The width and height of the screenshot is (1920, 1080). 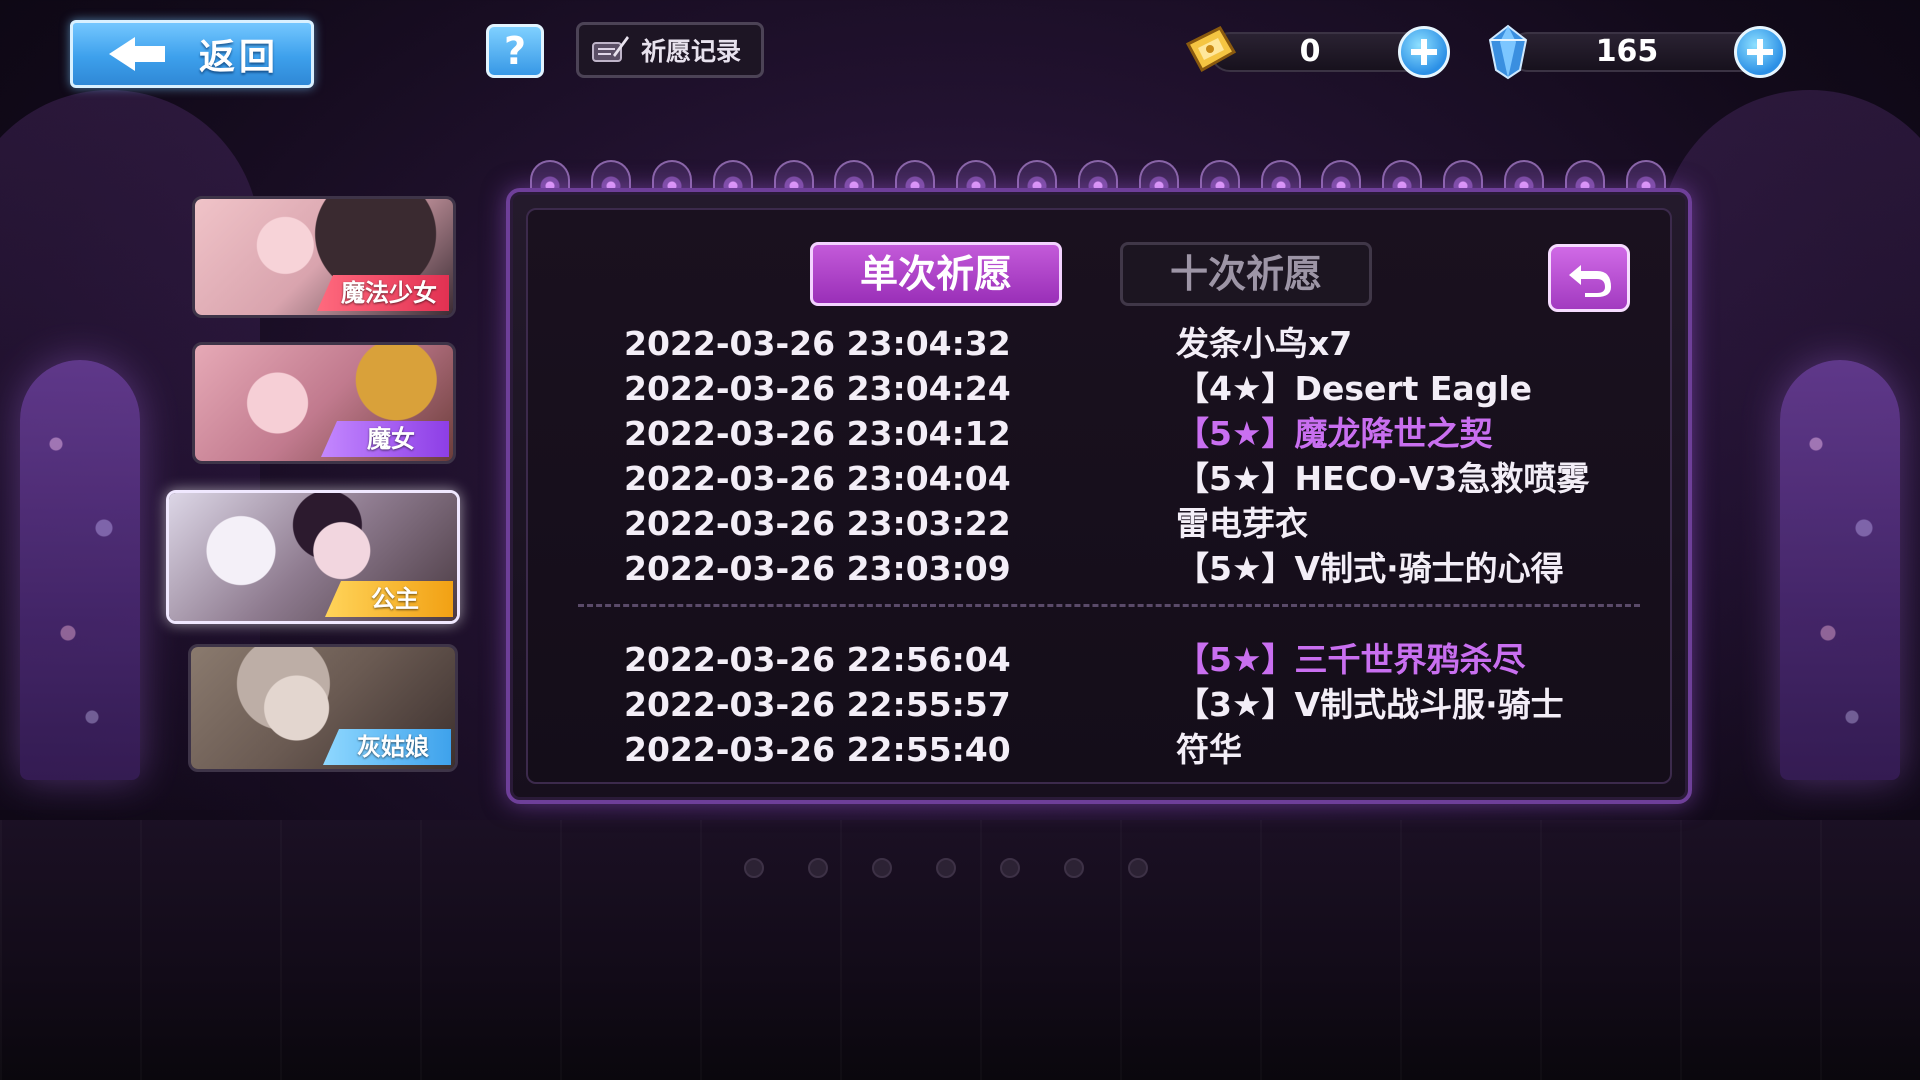 I want to click on return-button, so click(x=1589, y=278).